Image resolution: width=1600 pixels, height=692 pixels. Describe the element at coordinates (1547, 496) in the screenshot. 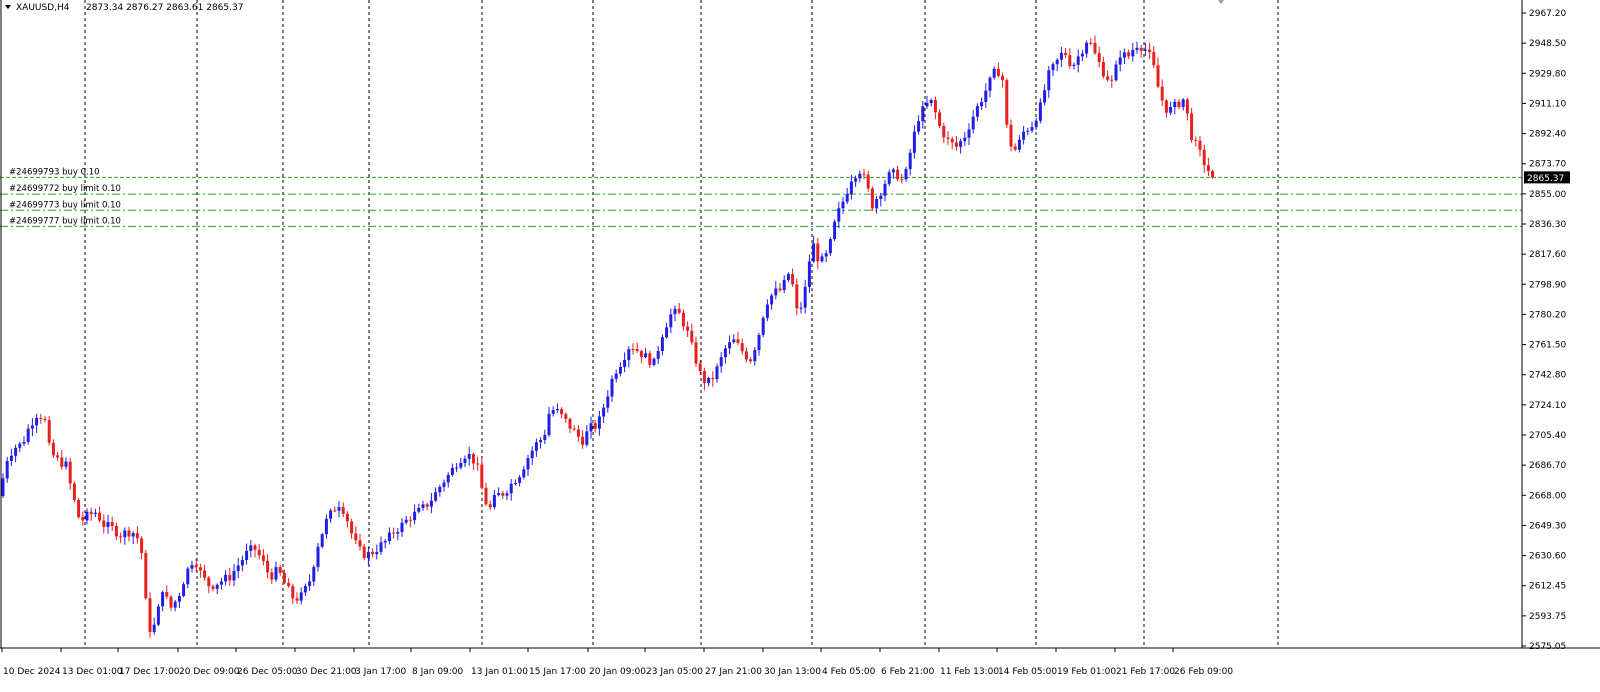

I see `y-tick-label: 2668.00` at that location.